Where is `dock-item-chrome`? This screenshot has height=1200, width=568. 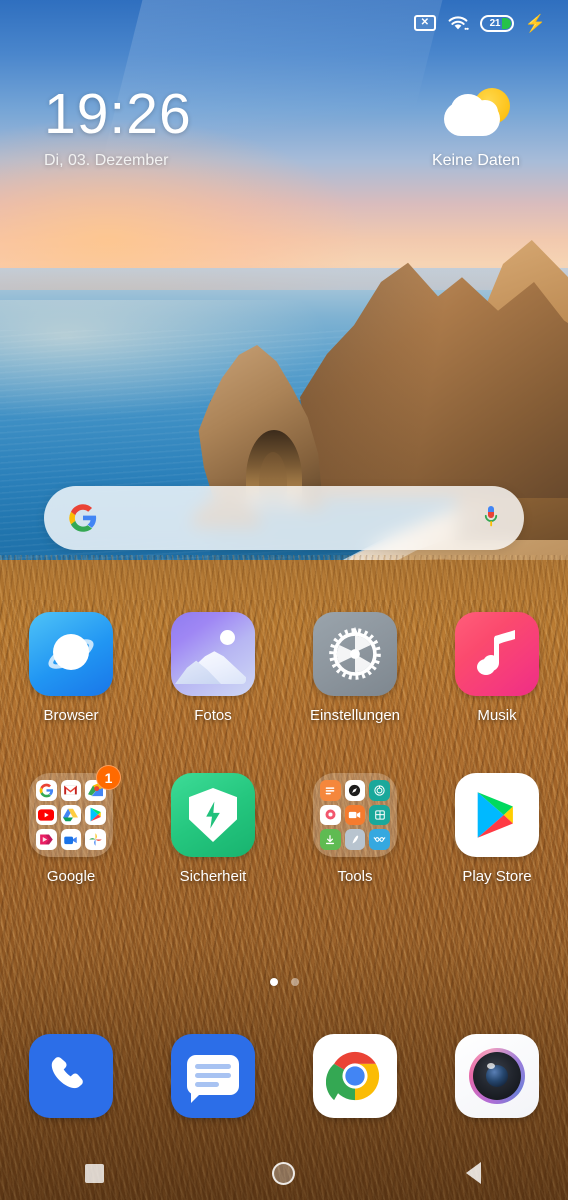 dock-item-chrome is located at coordinates (355, 1076).